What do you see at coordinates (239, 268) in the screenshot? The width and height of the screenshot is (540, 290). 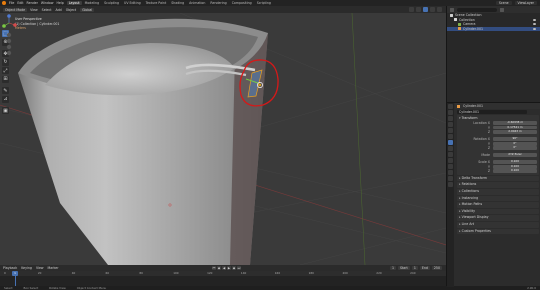 I see `jump-end-icon: ⏭` at bounding box center [239, 268].